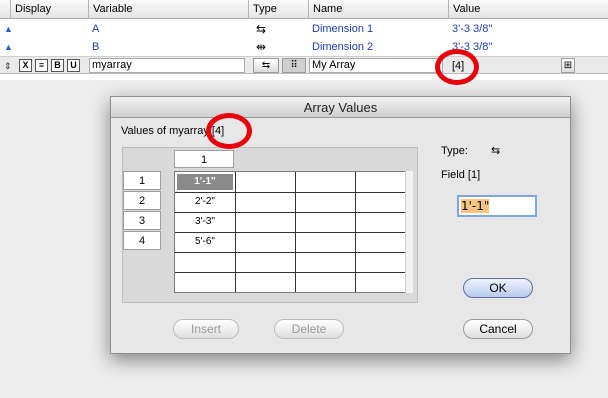 This screenshot has width=608, height=398. What do you see at coordinates (497, 206) in the screenshot?
I see `field-value-input: 1'-1"` at bounding box center [497, 206].